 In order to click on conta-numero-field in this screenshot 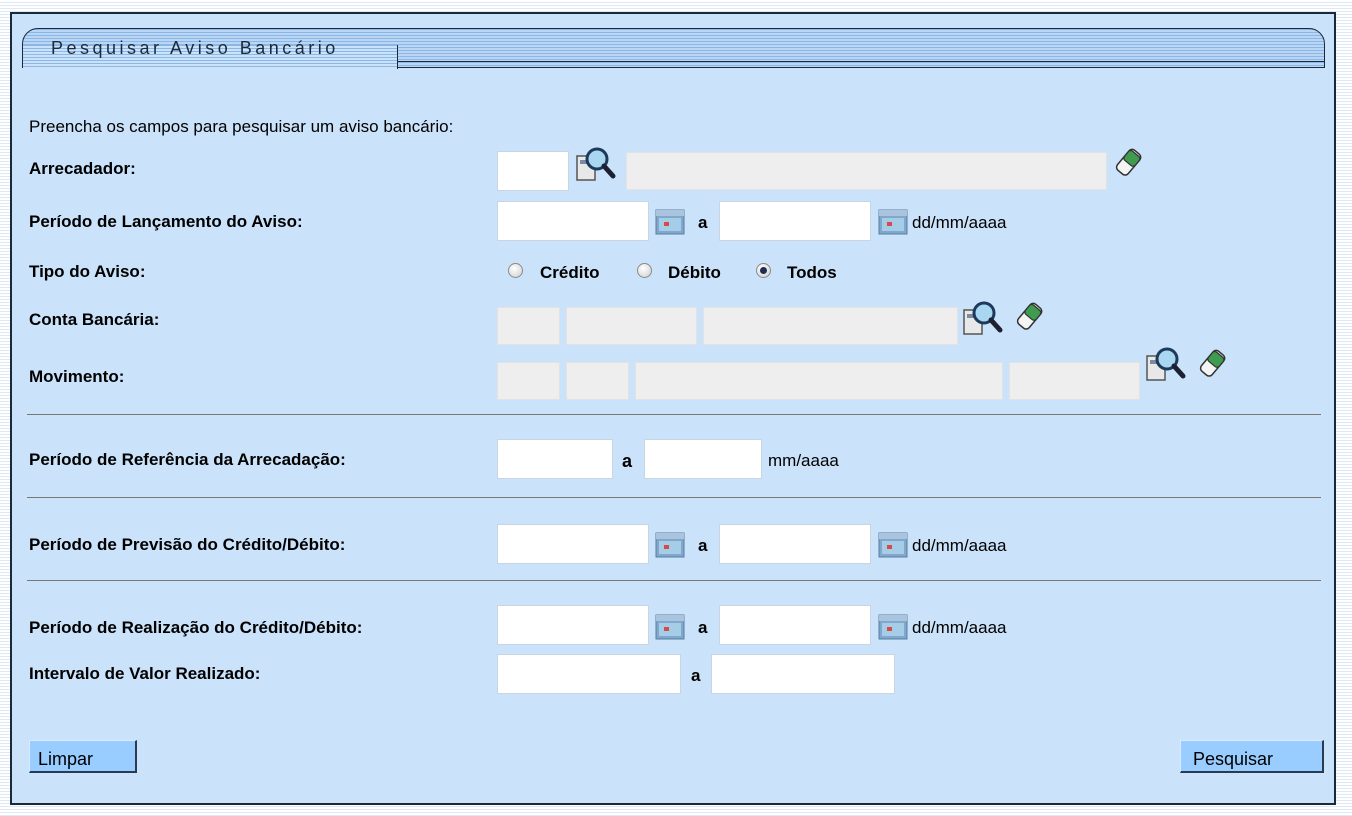, I will do `click(830, 326)`.